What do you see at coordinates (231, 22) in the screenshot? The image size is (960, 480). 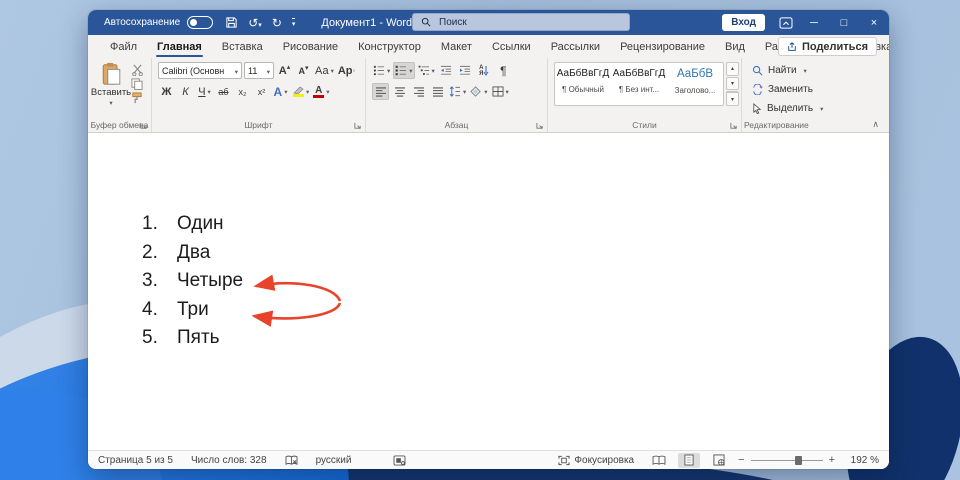 I see `save-icon` at bounding box center [231, 22].